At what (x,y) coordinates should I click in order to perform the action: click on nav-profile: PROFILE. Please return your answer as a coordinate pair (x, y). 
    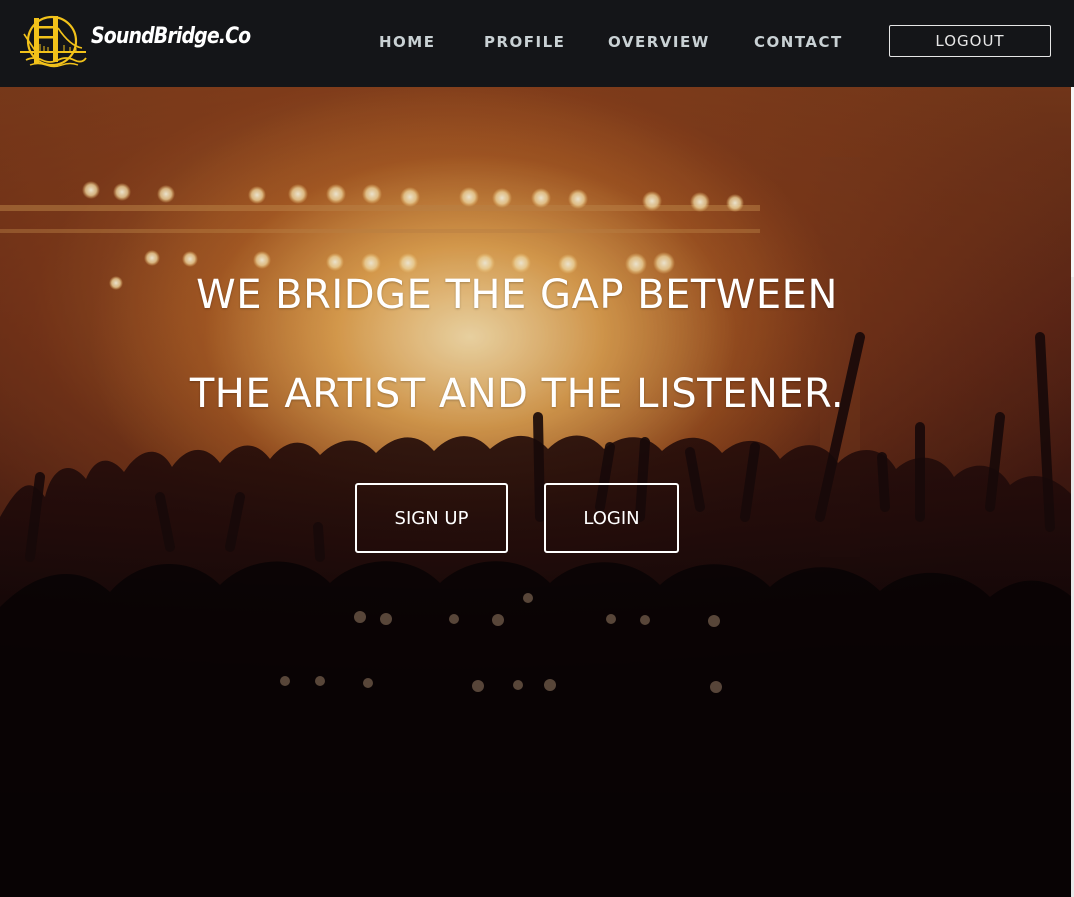
    Looking at the image, I should click on (524, 42).